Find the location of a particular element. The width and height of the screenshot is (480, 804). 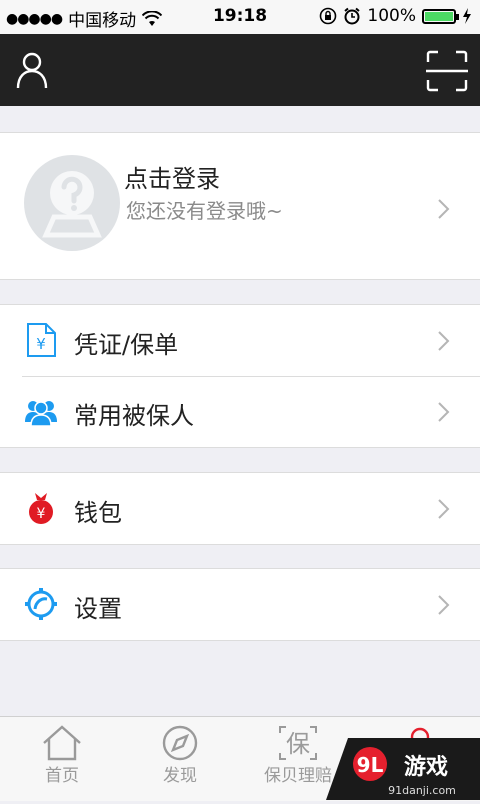

menu-label-settings: 设置 is located at coordinates (98, 609).